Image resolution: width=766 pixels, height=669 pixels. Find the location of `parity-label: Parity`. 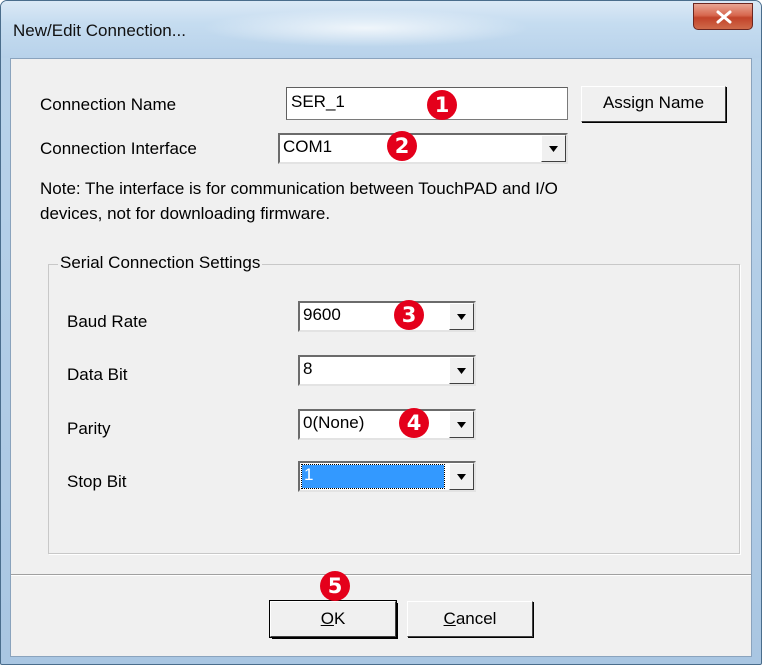

parity-label: Parity is located at coordinates (89, 428).